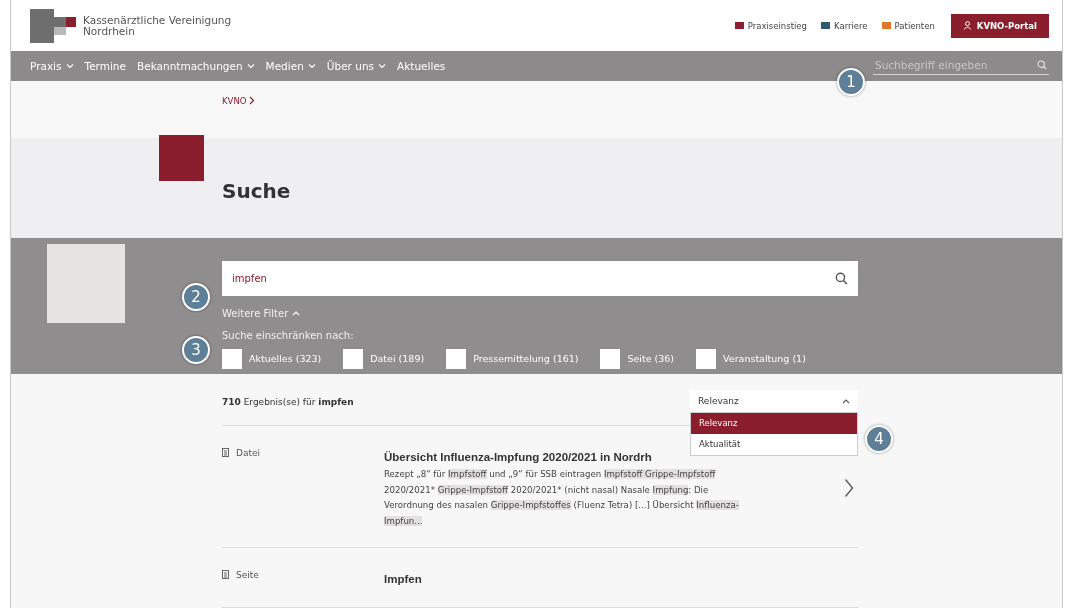  I want to click on header-link: Patienten, so click(908, 25).